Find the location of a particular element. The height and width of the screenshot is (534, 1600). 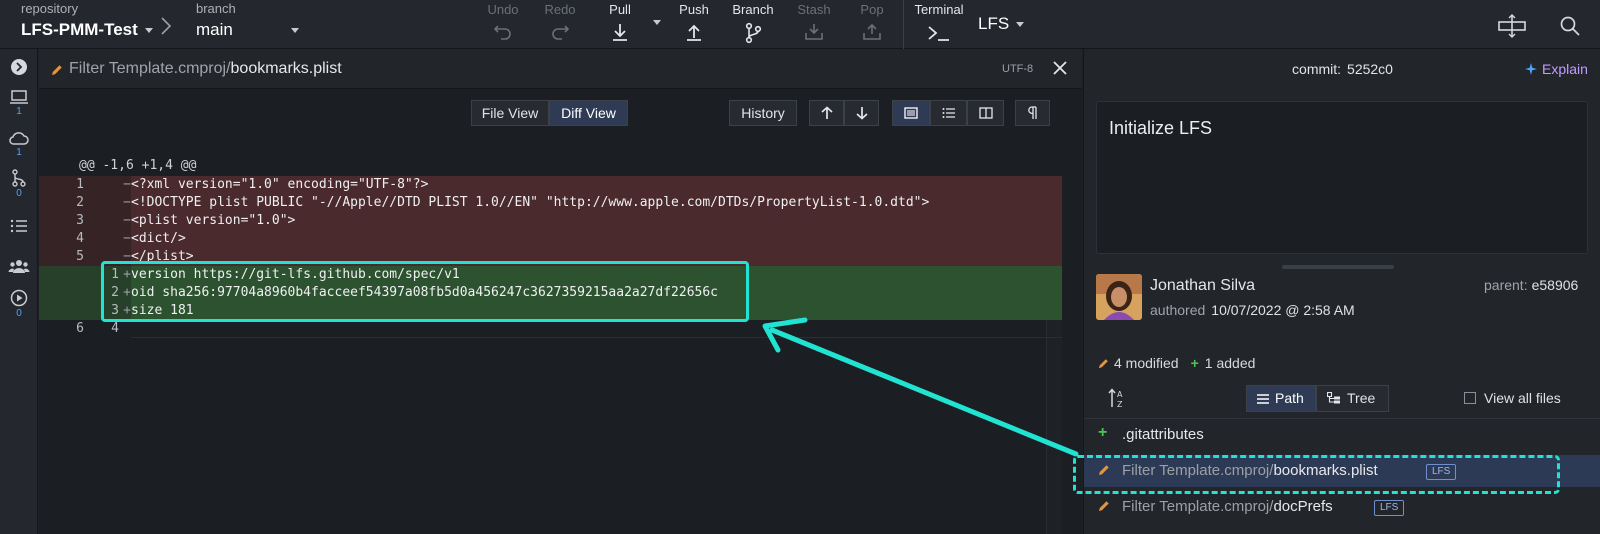

team-icon is located at coordinates (19, 266).